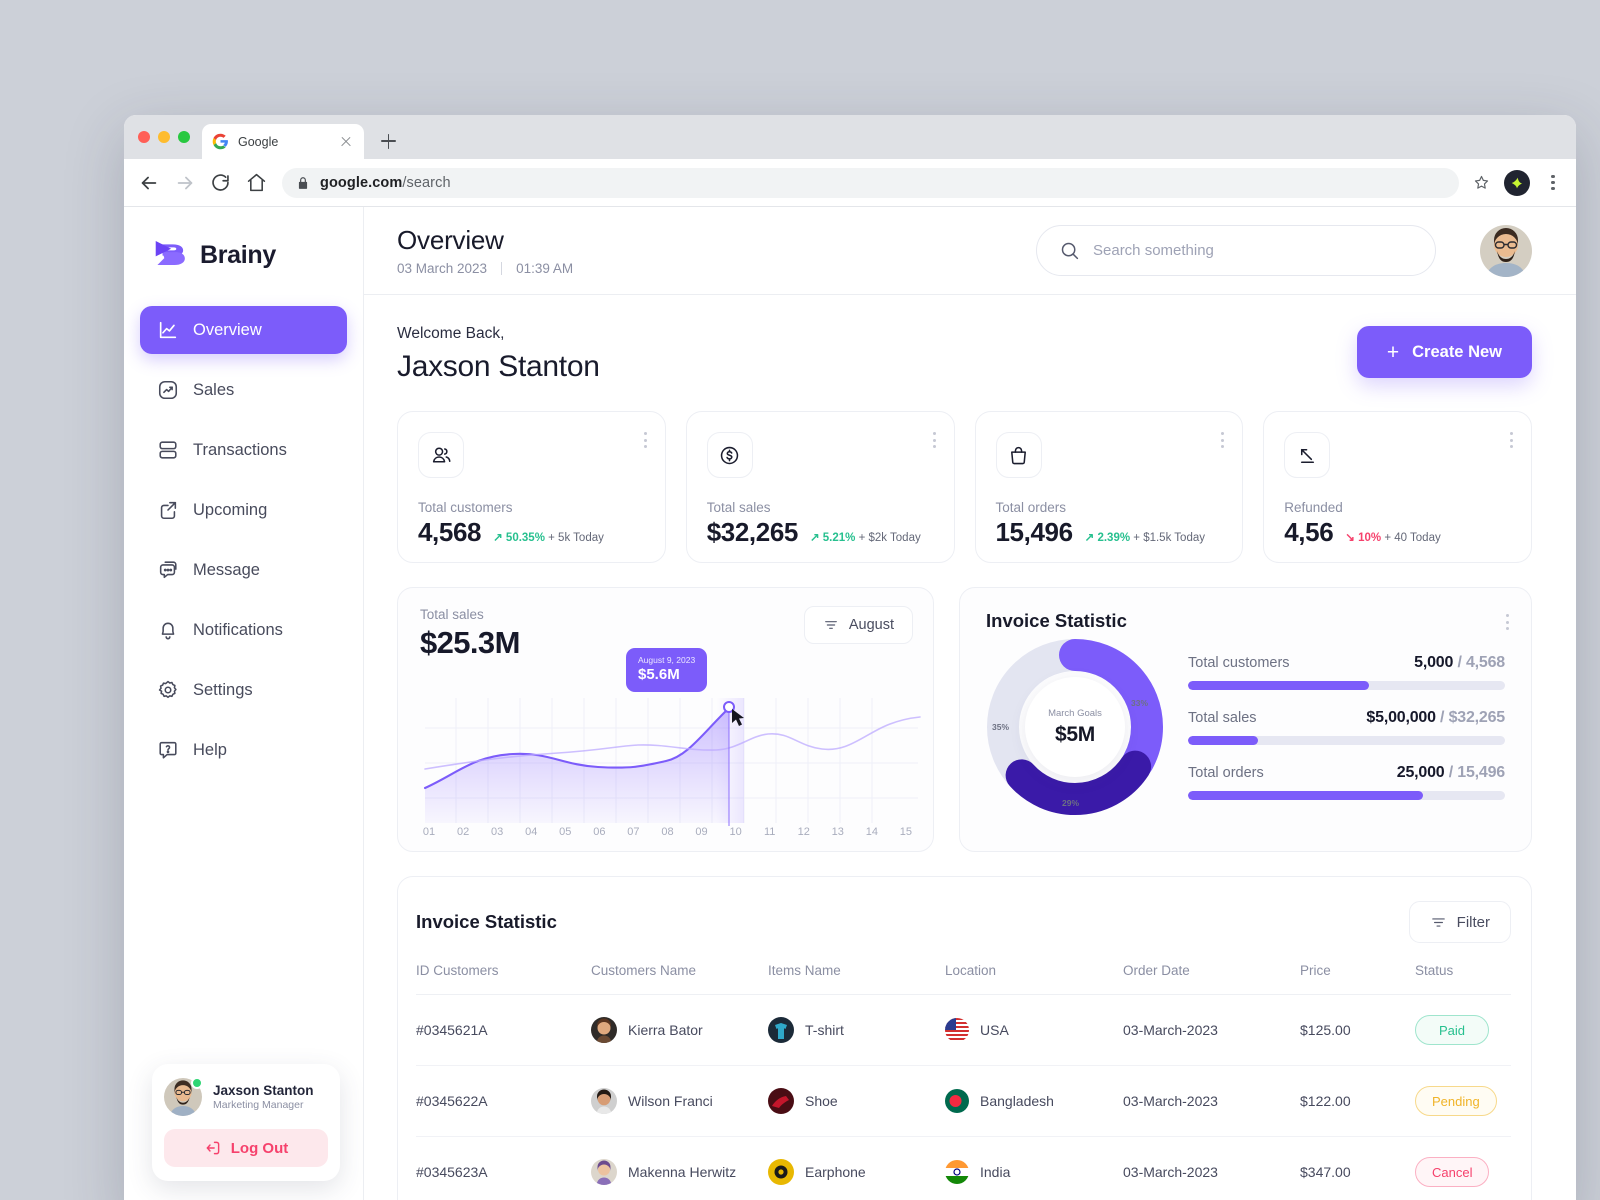 This screenshot has height=1200, width=1600. What do you see at coordinates (442, 268) in the screenshot?
I see `current-date: 03 March 2023` at bounding box center [442, 268].